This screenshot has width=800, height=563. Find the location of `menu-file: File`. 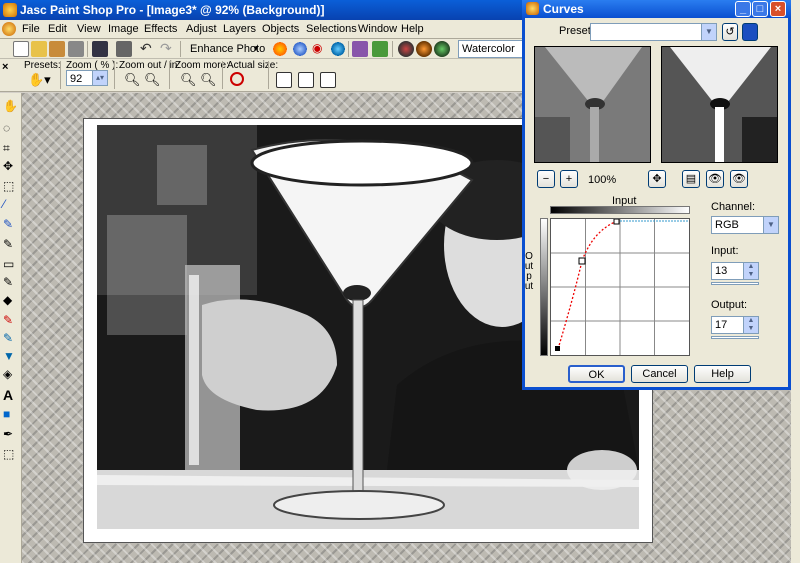

menu-file: File is located at coordinates (31, 29).